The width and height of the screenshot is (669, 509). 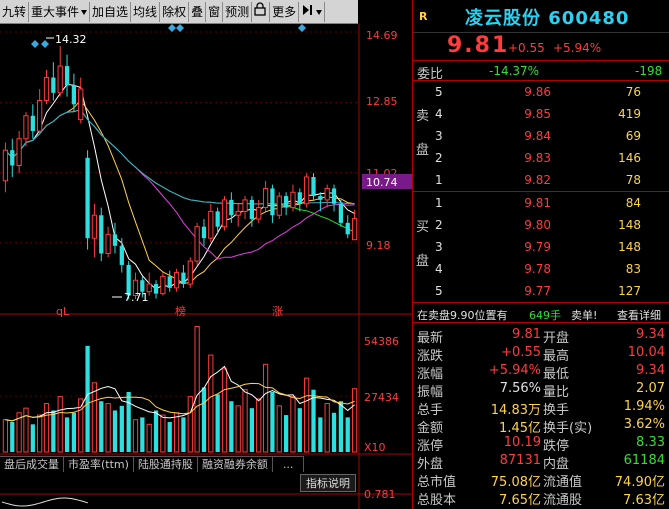 What do you see at coordinates (629, 291) in the screenshot?
I see `bid-volume: 127` at bounding box center [629, 291].